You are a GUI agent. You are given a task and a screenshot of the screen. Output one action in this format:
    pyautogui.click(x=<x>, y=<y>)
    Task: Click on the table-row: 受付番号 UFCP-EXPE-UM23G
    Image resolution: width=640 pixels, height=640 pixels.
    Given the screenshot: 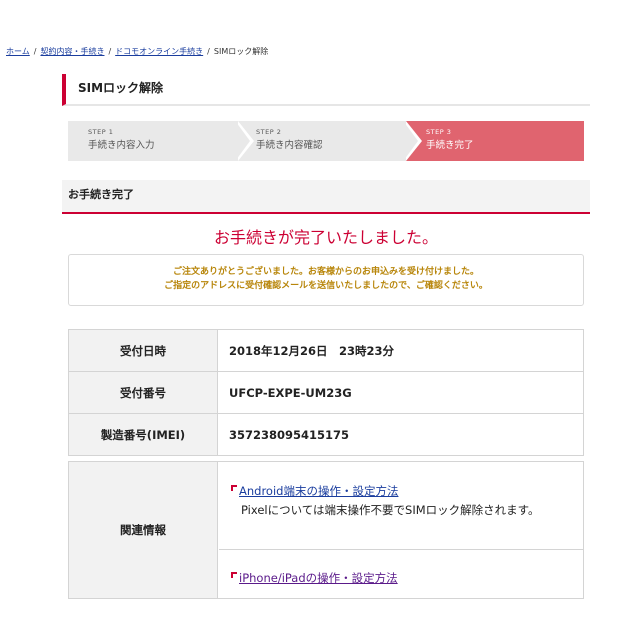 What is the action you would take?
    pyautogui.click(x=326, y=392)
    